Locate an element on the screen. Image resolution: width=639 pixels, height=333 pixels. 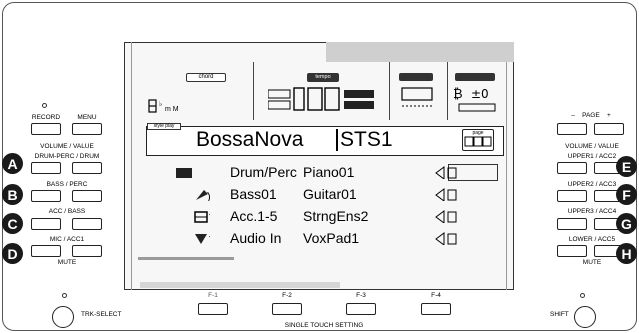
mic-acc1-label: MIC / ACC1 is located at coordinates (67, 239).